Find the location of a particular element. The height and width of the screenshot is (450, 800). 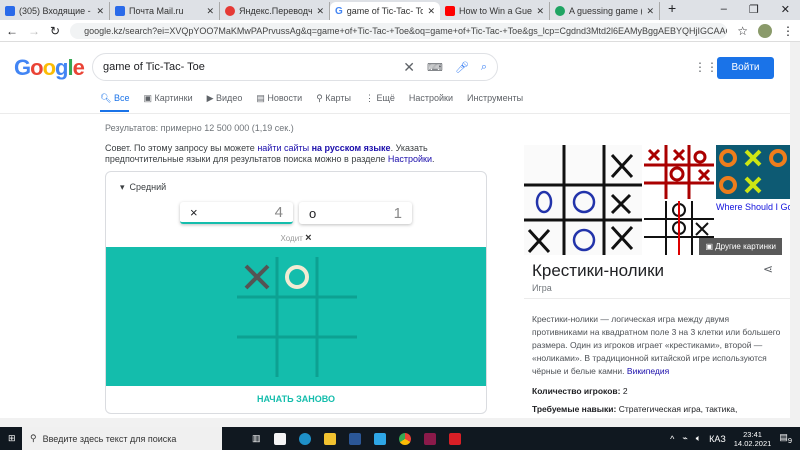

store-icon is located at coordinates (279, 438).